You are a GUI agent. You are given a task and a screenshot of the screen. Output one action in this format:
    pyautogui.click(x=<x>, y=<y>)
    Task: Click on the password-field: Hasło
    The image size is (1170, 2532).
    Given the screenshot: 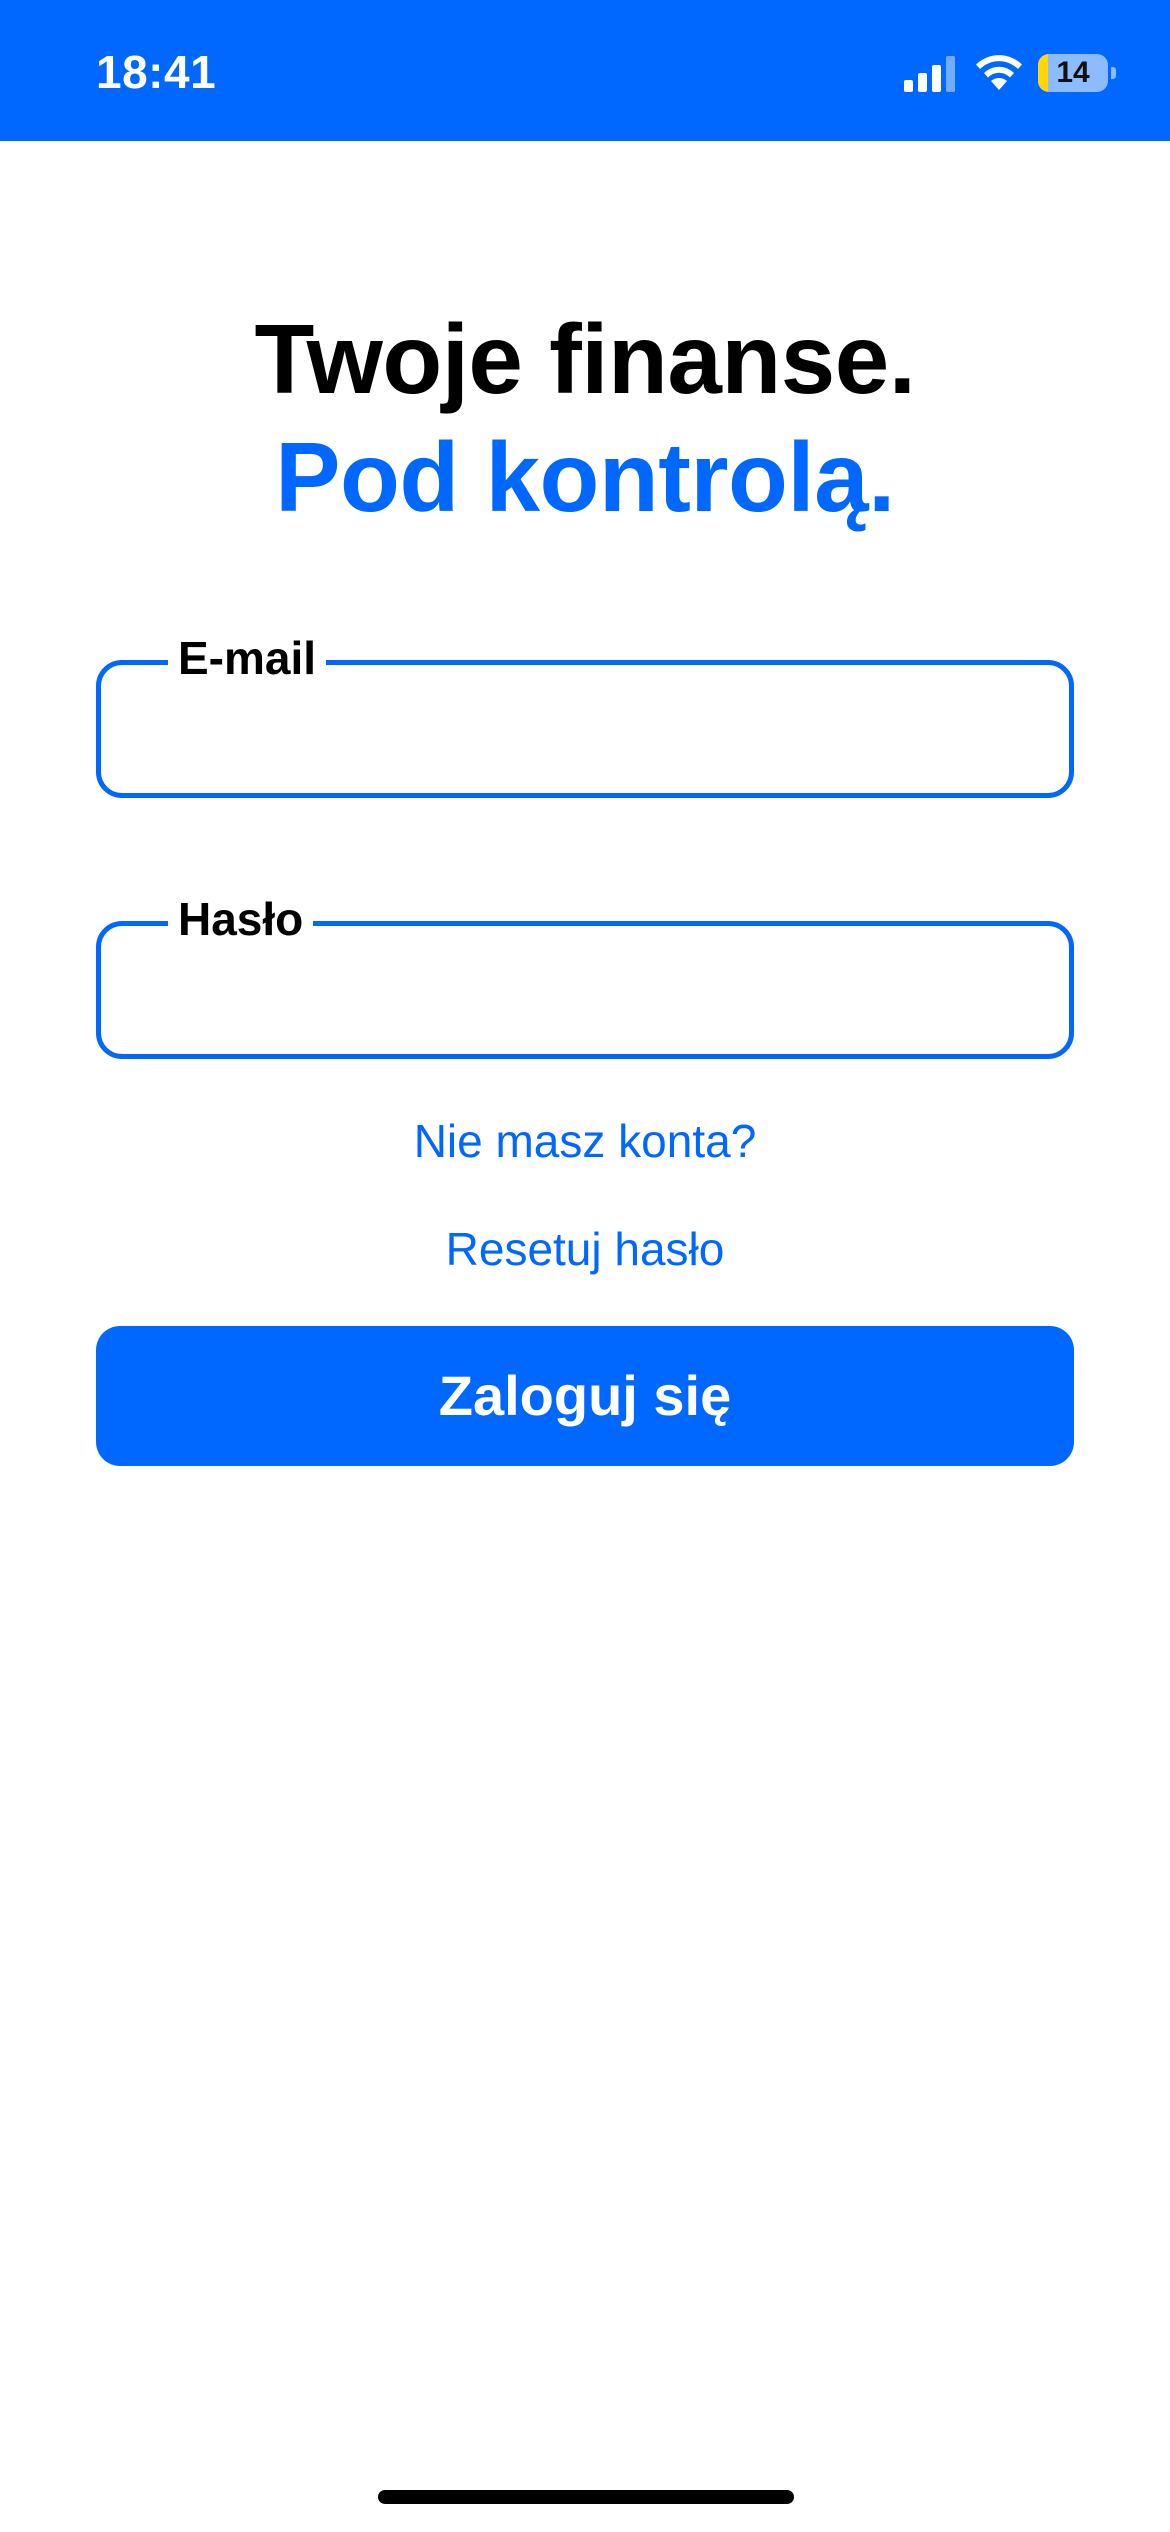 What is the action you would take?
    pyautogui.click(x=585, y=974)
    